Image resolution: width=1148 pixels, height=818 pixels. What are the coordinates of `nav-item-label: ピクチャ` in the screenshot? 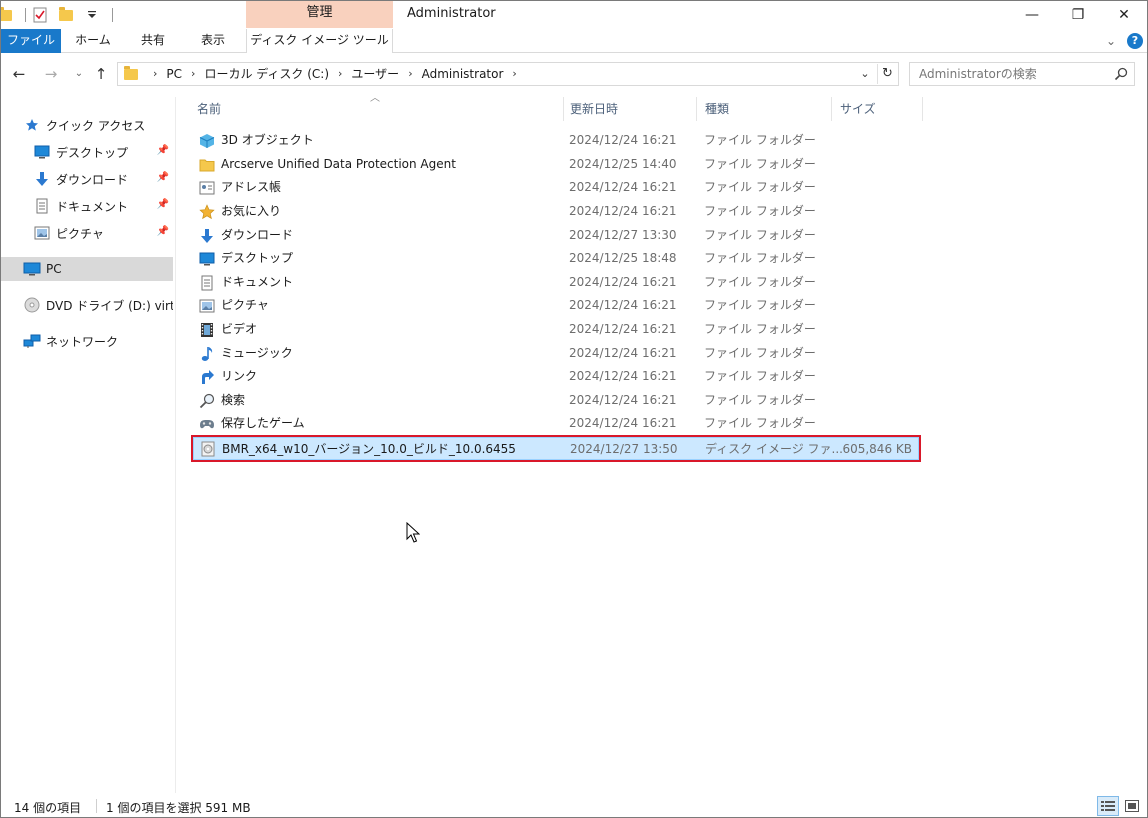 It's located at (80, 233).